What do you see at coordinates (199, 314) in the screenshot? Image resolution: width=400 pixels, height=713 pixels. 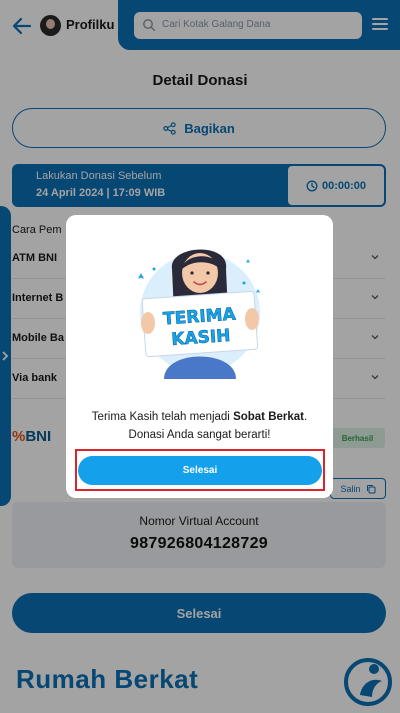 I see `thank-you-illustration: TERIMA KASIH` at bounding box center [199, 314].